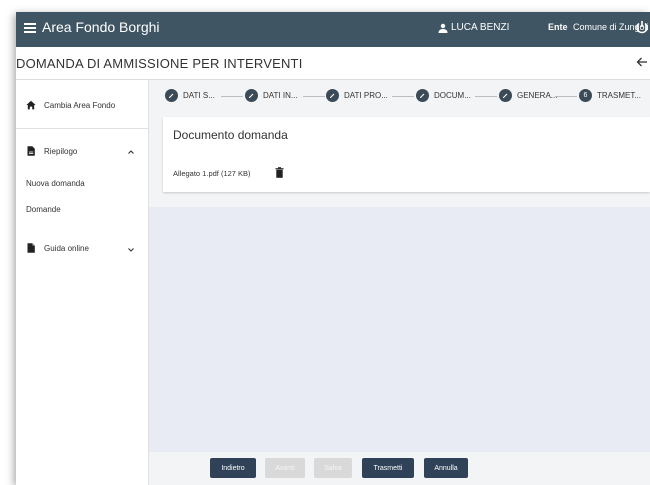  What do you see at coordinates (43, 209) in the screenshot?
I see `sidebar-item-domande: Domande` at bounding box center [43, 209].